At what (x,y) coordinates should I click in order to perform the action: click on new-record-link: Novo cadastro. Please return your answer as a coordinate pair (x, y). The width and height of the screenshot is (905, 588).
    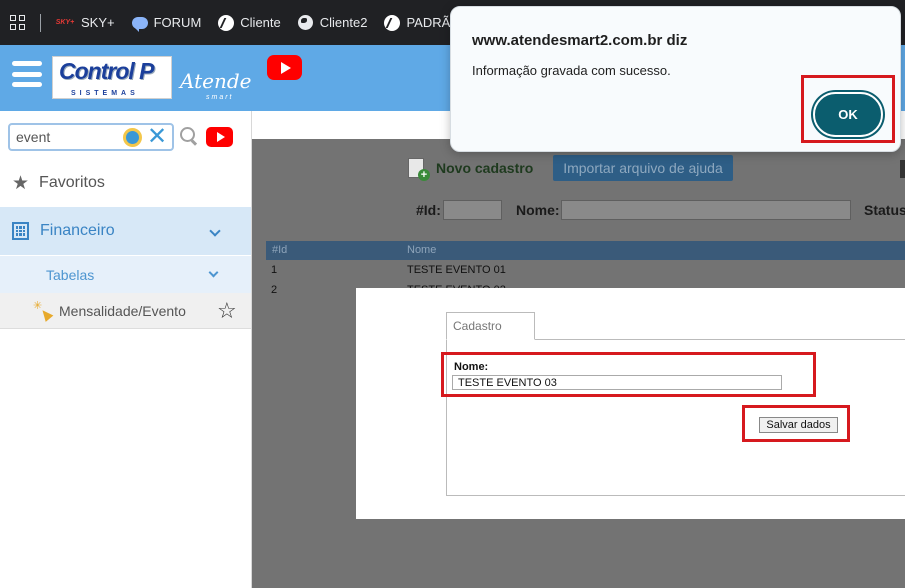
    Looking at the image, I should click on (484, 168).